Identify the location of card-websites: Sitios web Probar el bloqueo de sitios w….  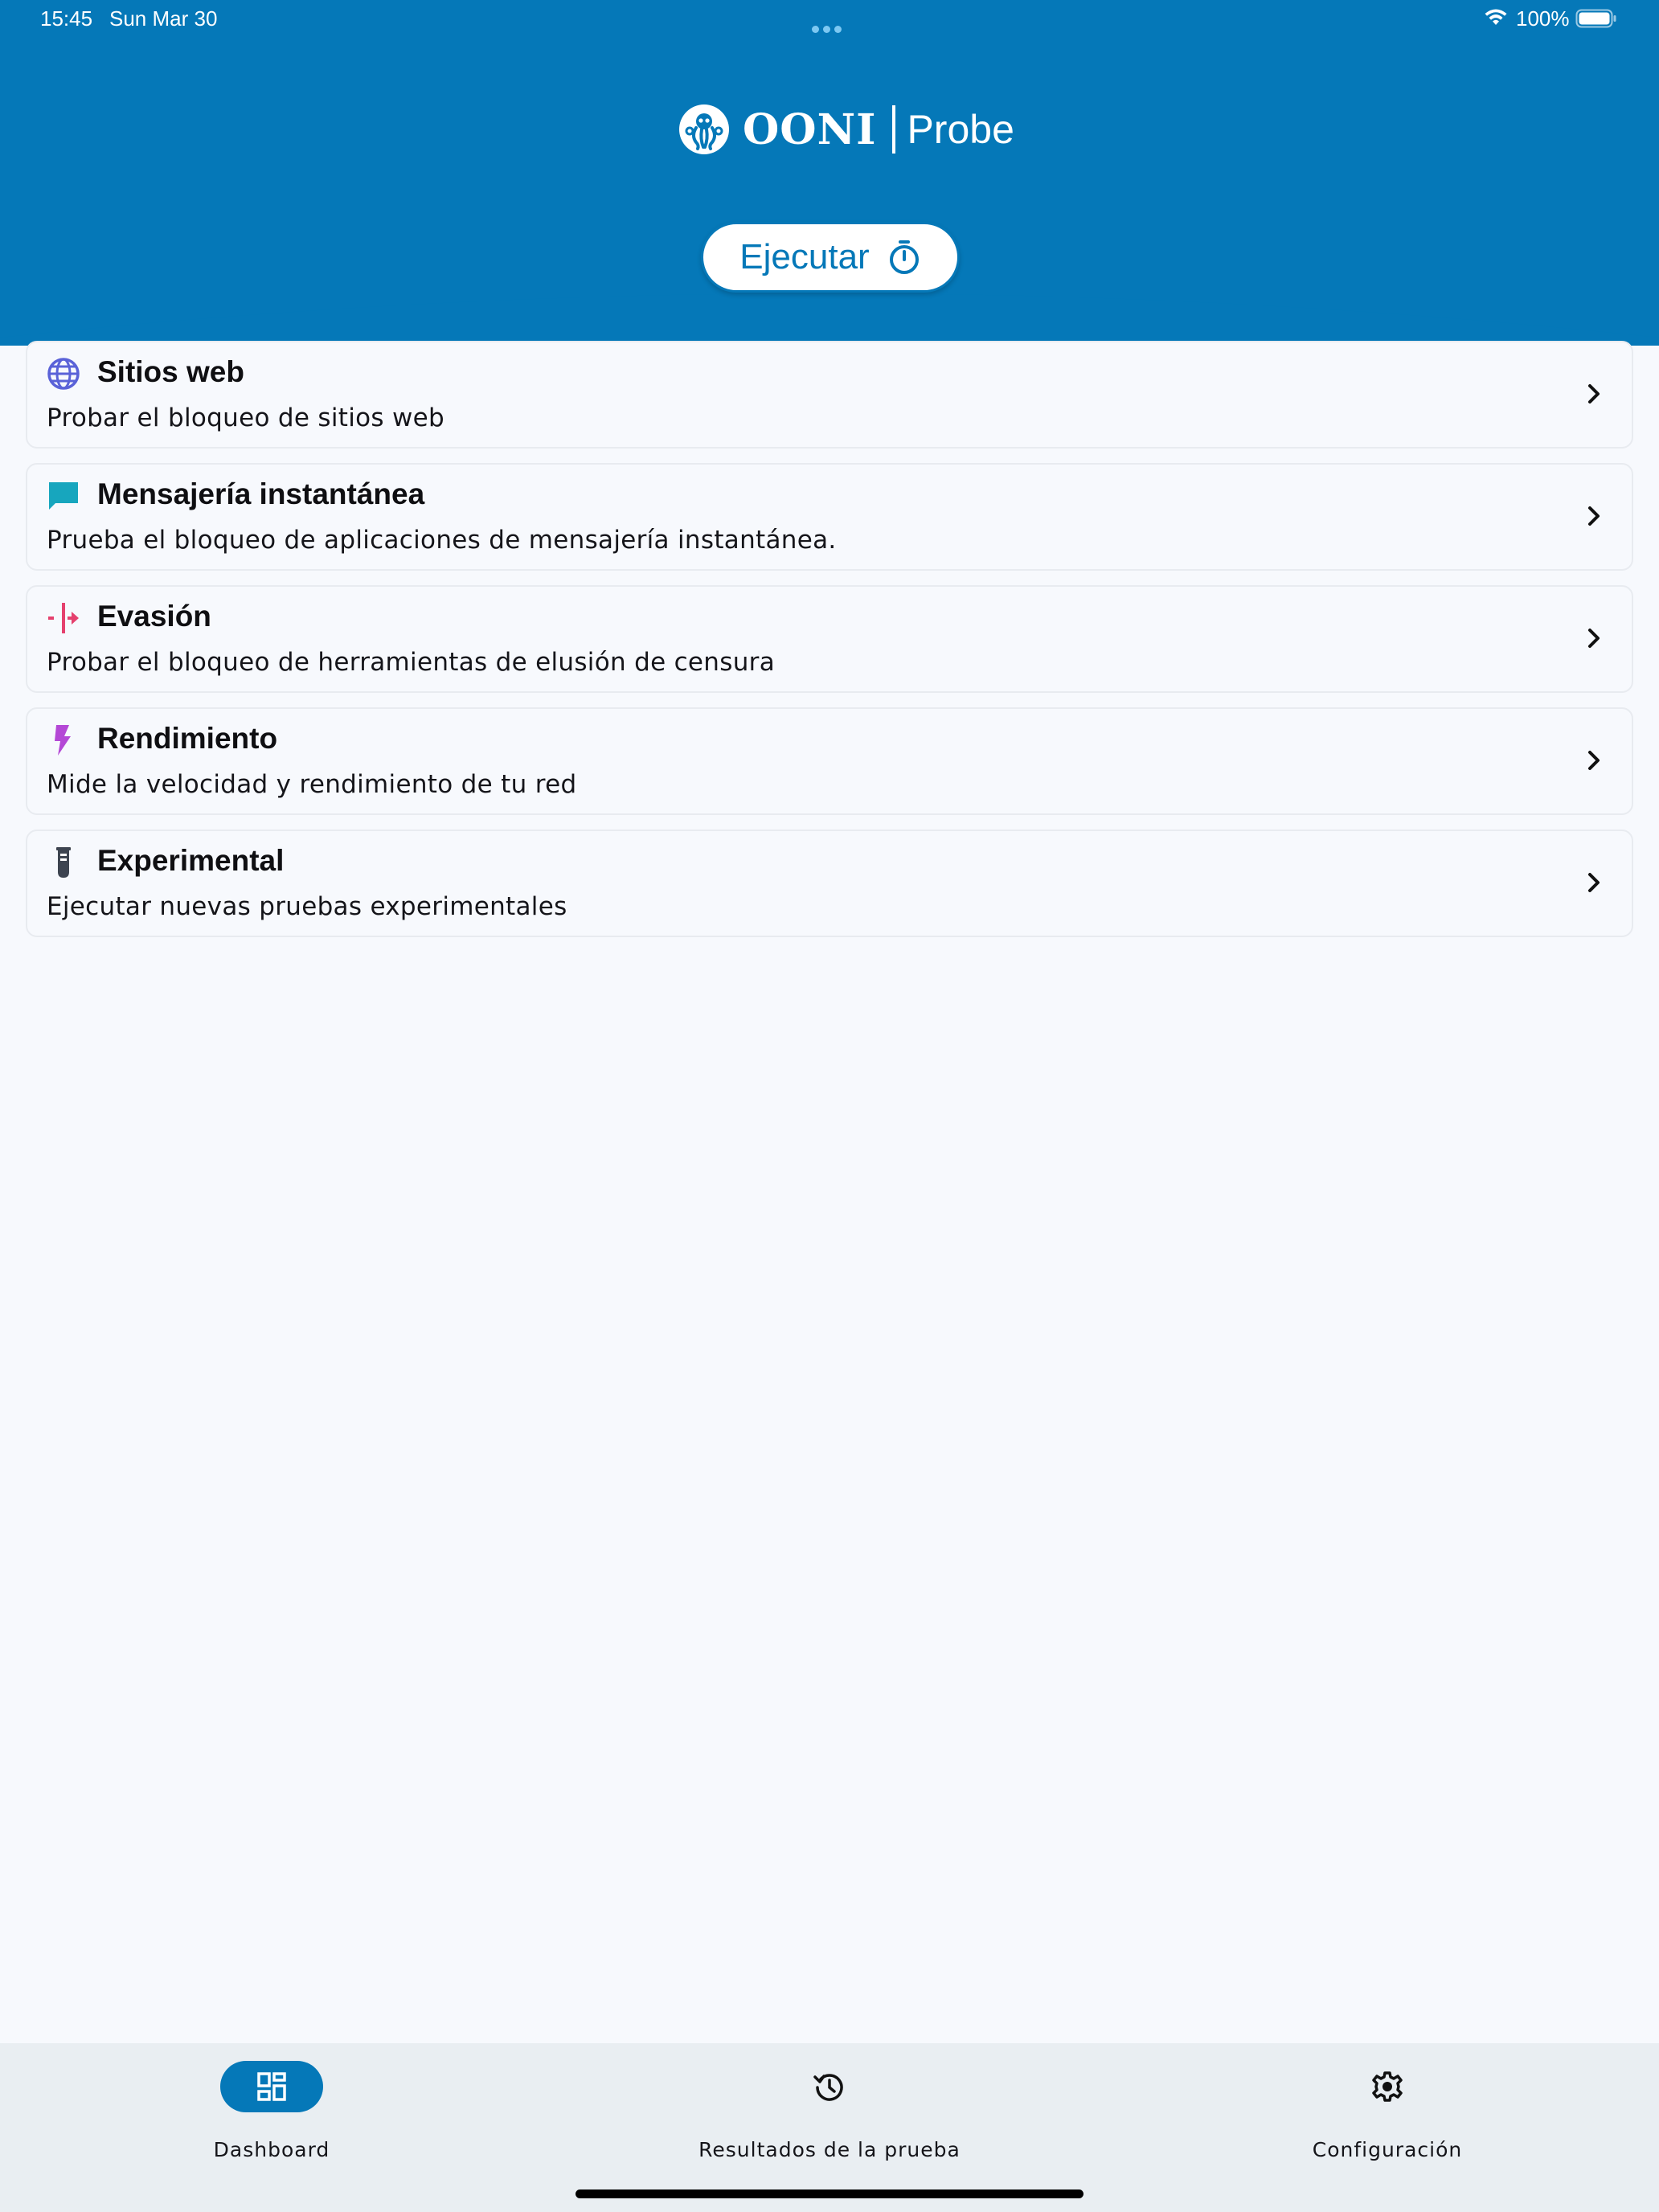
(829, 395).